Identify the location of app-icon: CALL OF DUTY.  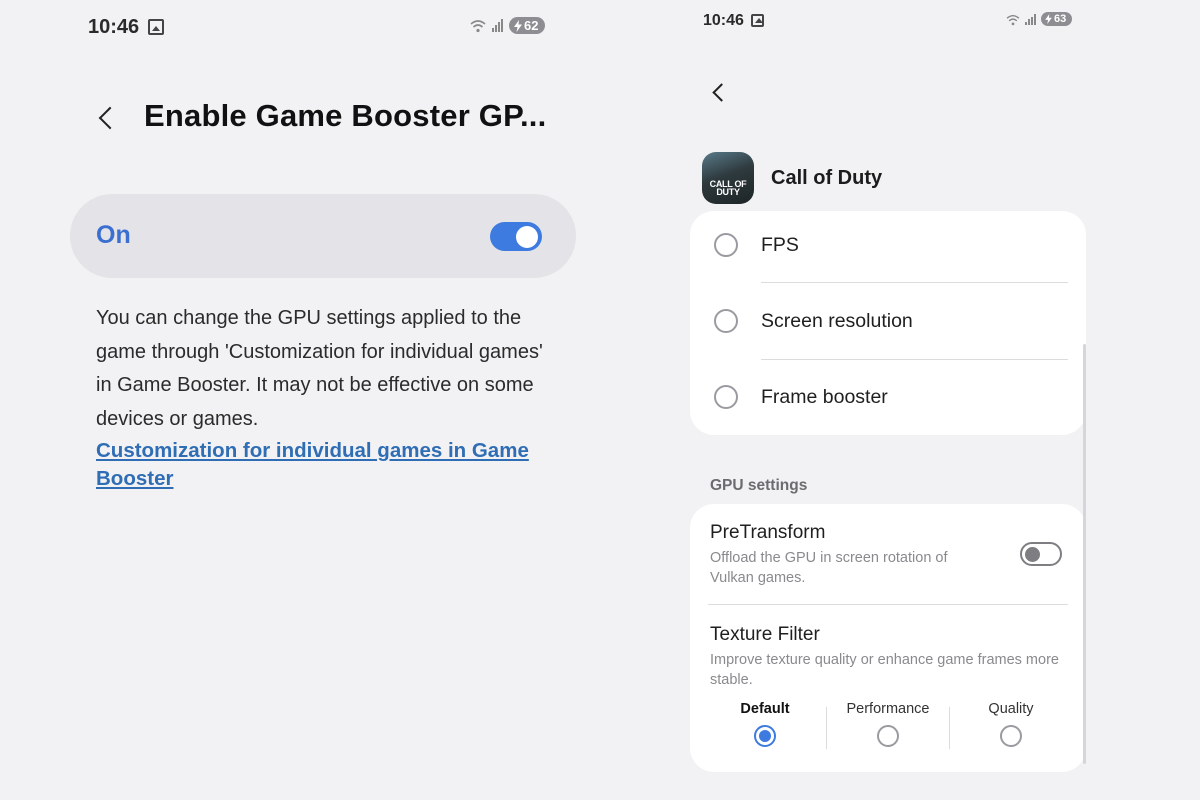
(728, 178).